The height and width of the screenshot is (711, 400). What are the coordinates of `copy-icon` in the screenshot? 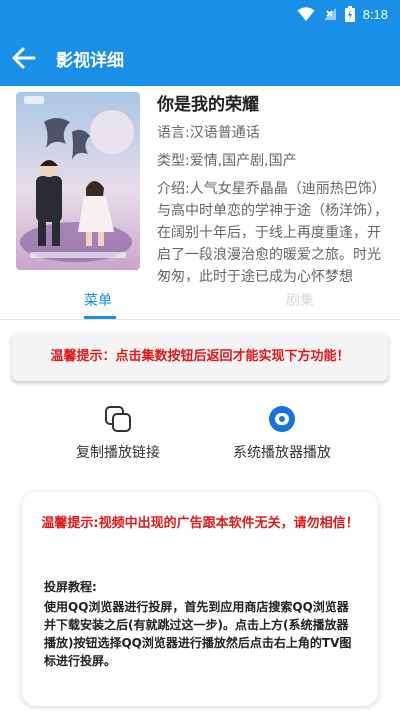 It's located at (118, 419).